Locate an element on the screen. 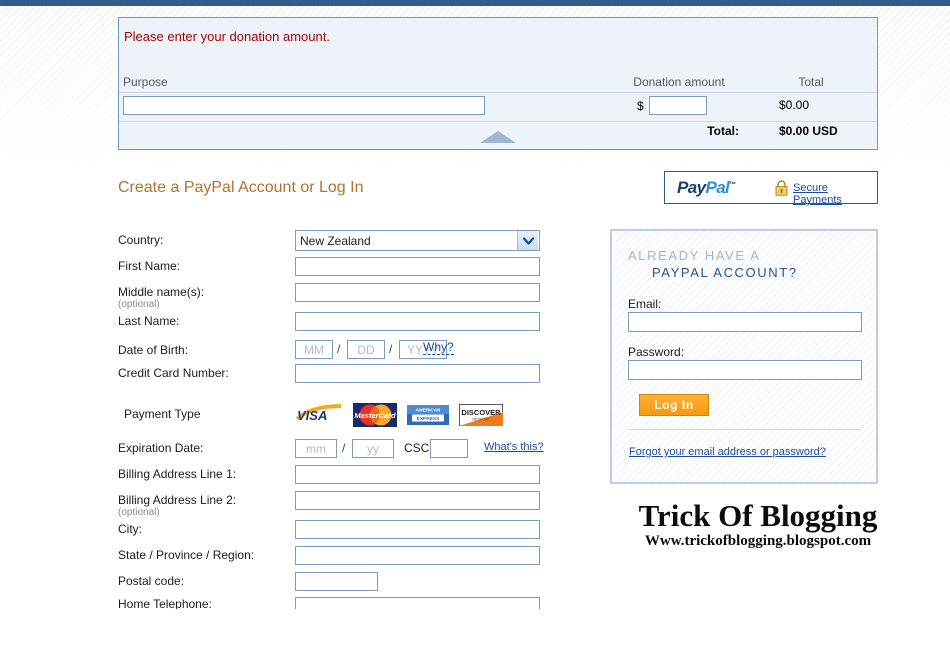  svg-text: EXPRESS is located at coordinates (428, 419).